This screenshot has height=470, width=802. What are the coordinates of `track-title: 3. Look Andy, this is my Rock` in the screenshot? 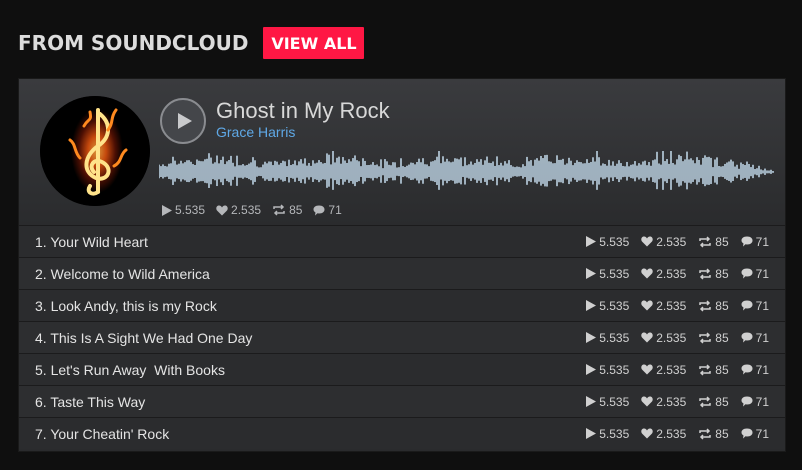 It's located at (126, 305).